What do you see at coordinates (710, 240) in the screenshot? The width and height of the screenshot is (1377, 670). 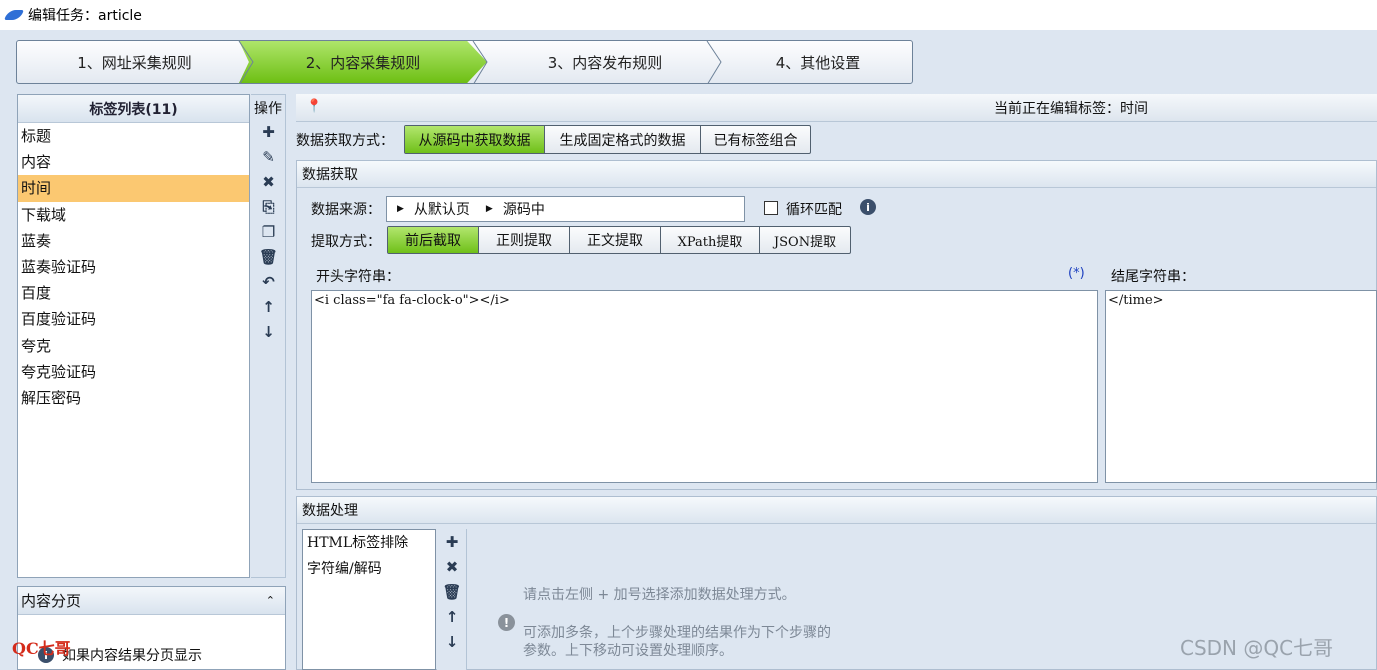 I see `extract-xpath-button: XPath提取` at bounding box center [710, 240].